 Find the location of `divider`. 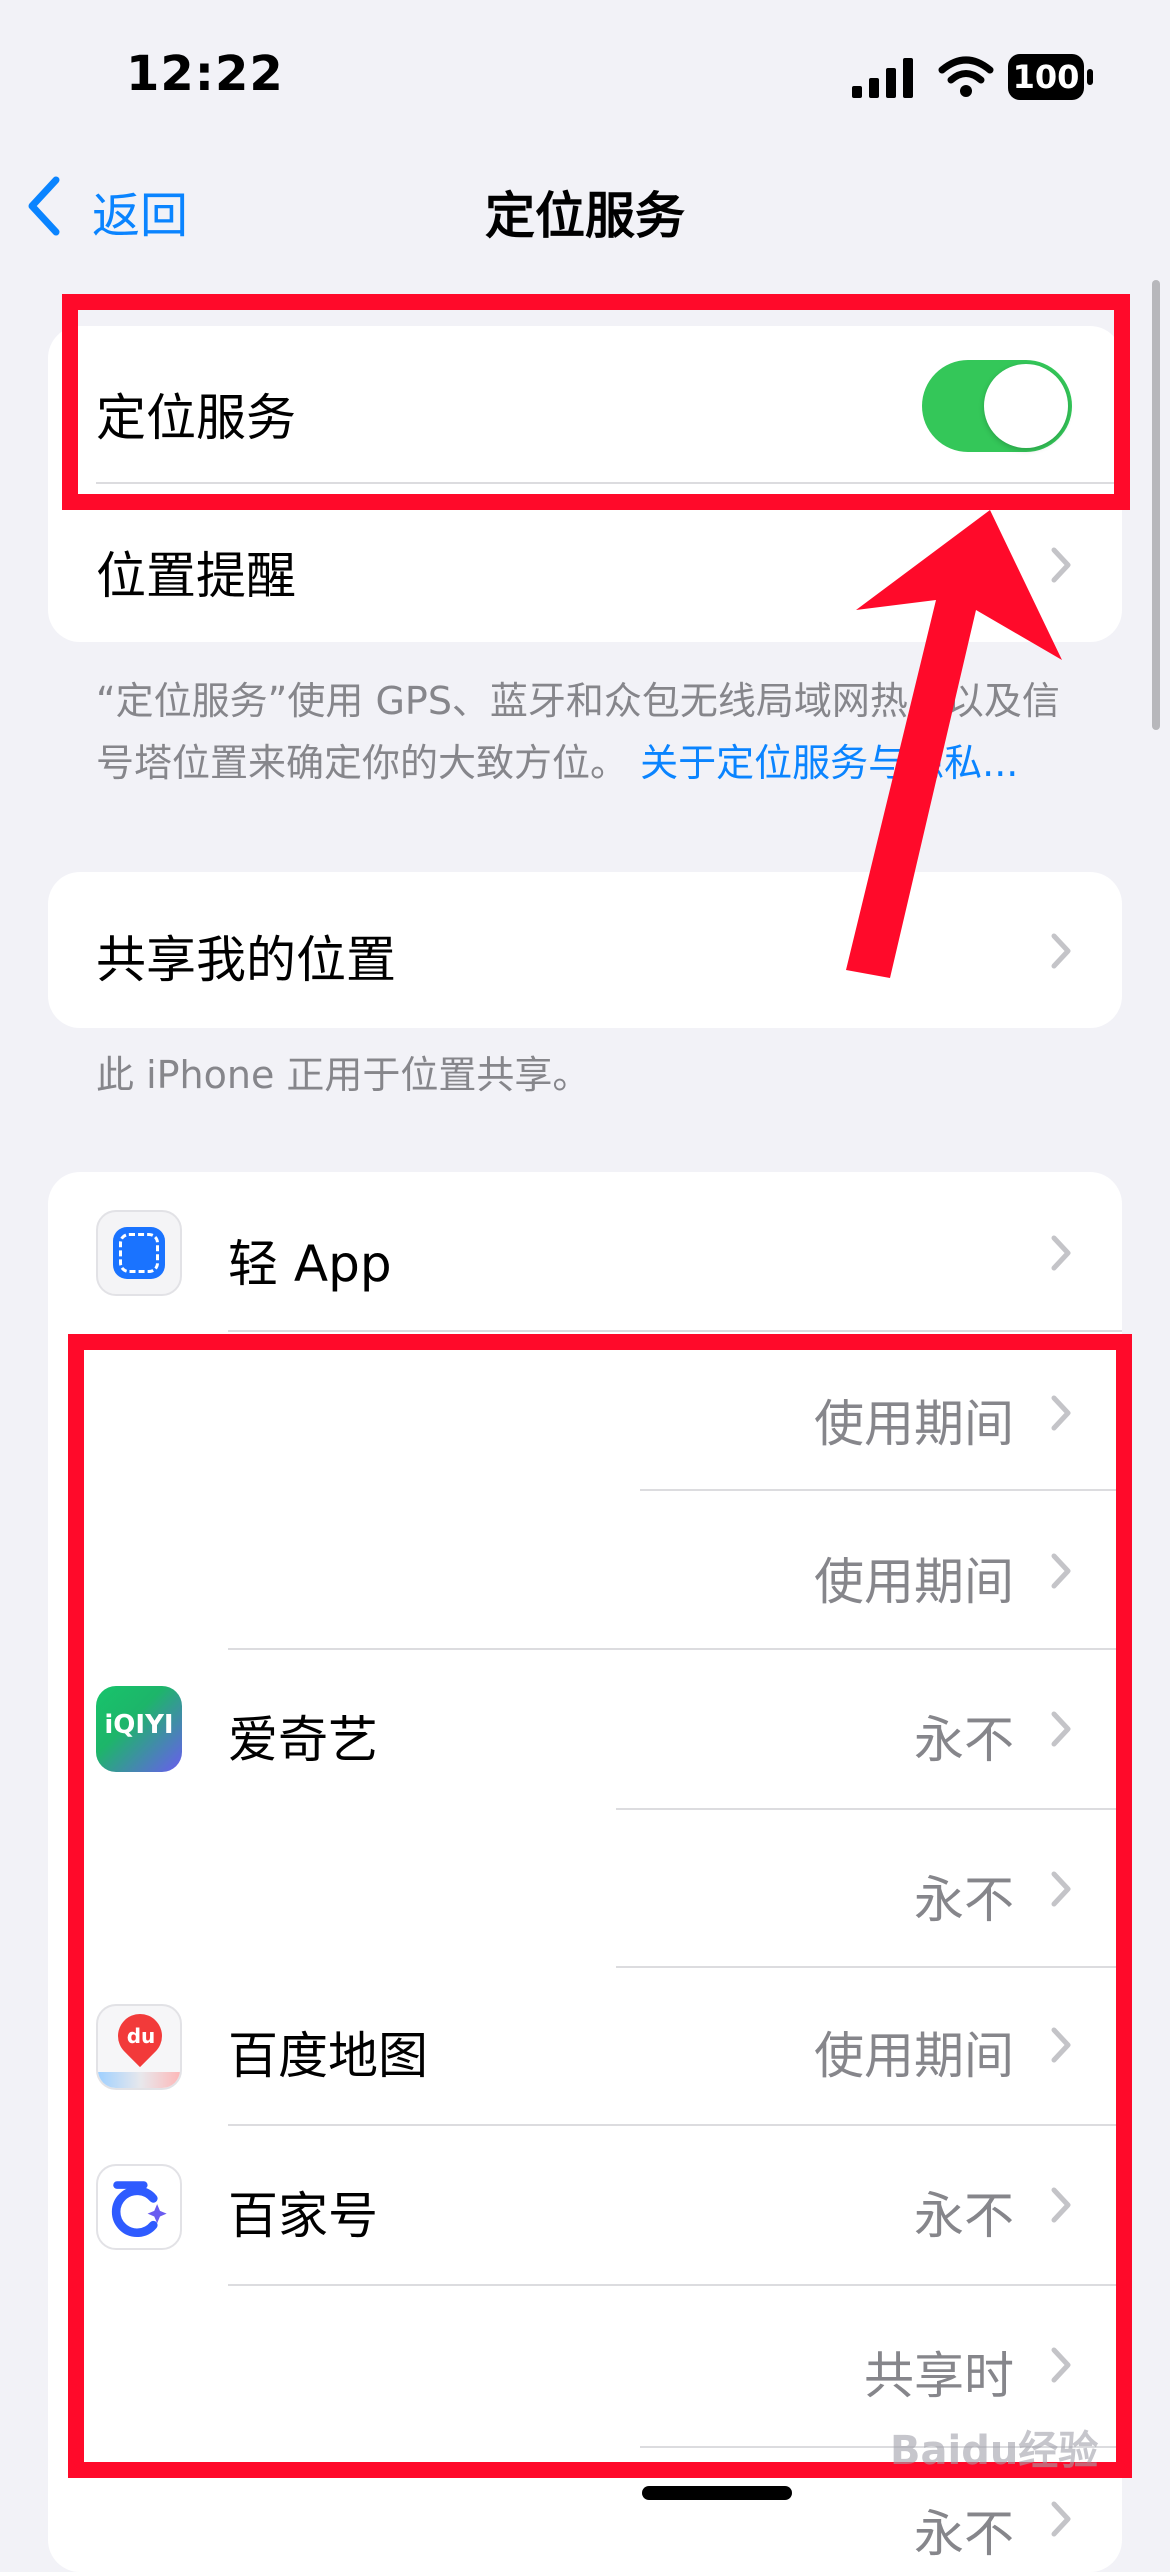

divider is located at coordinates (675, 1331).